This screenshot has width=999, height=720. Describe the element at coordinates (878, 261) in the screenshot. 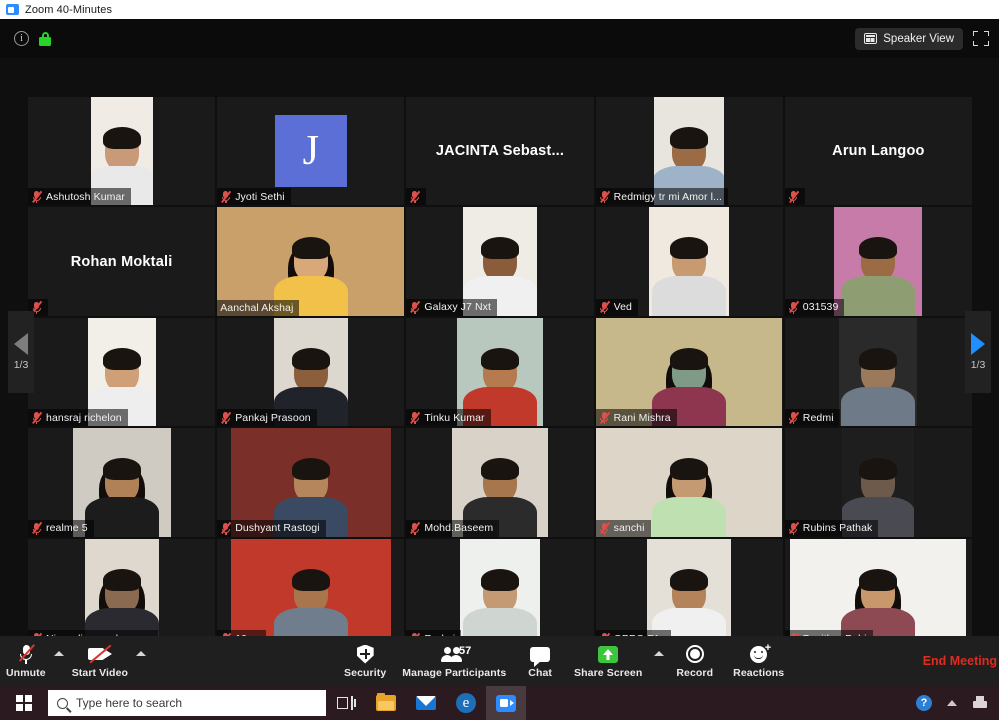

I see `participant-tile: 031539` at that location.